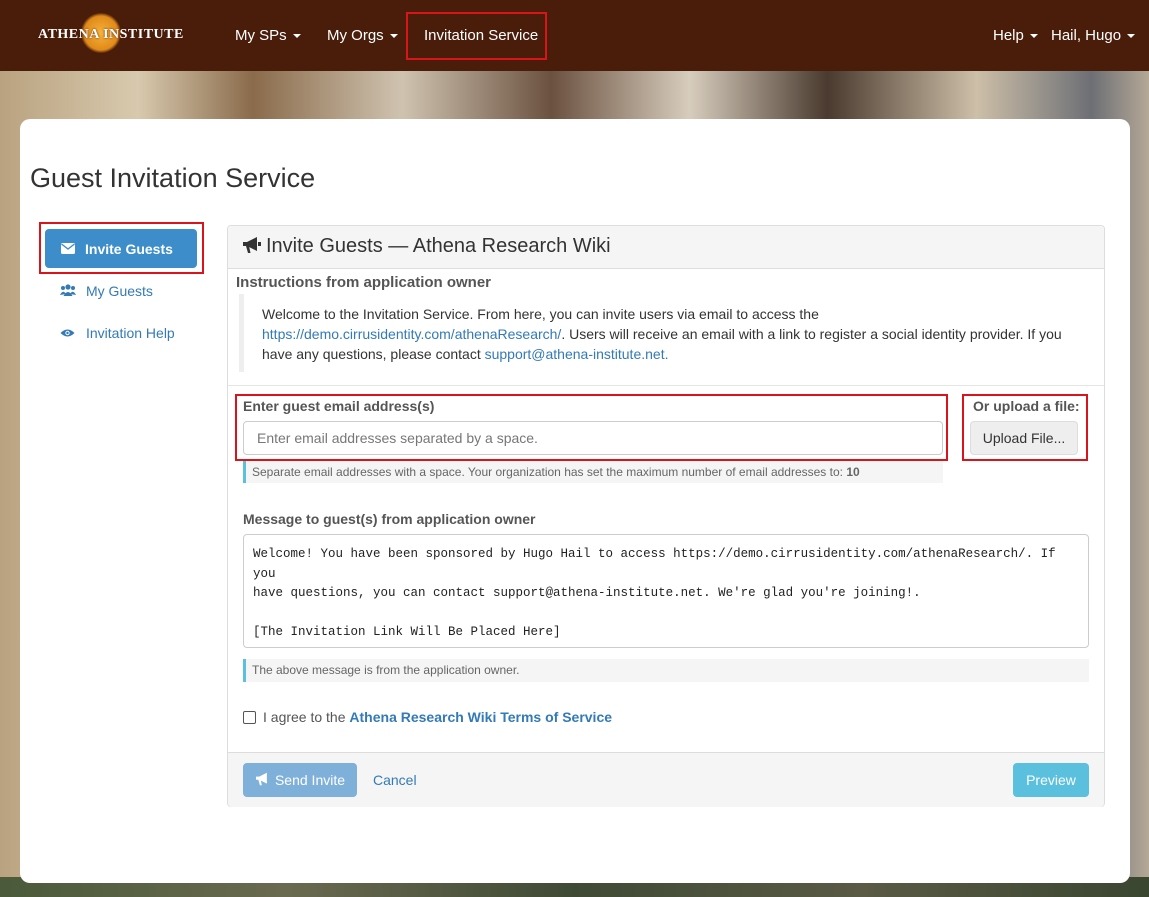 This screenshot has width=1149, height=897. Describe the element at coordinates (1051, 780) in the screenshot. I see `preview-button: Preview` at that location.